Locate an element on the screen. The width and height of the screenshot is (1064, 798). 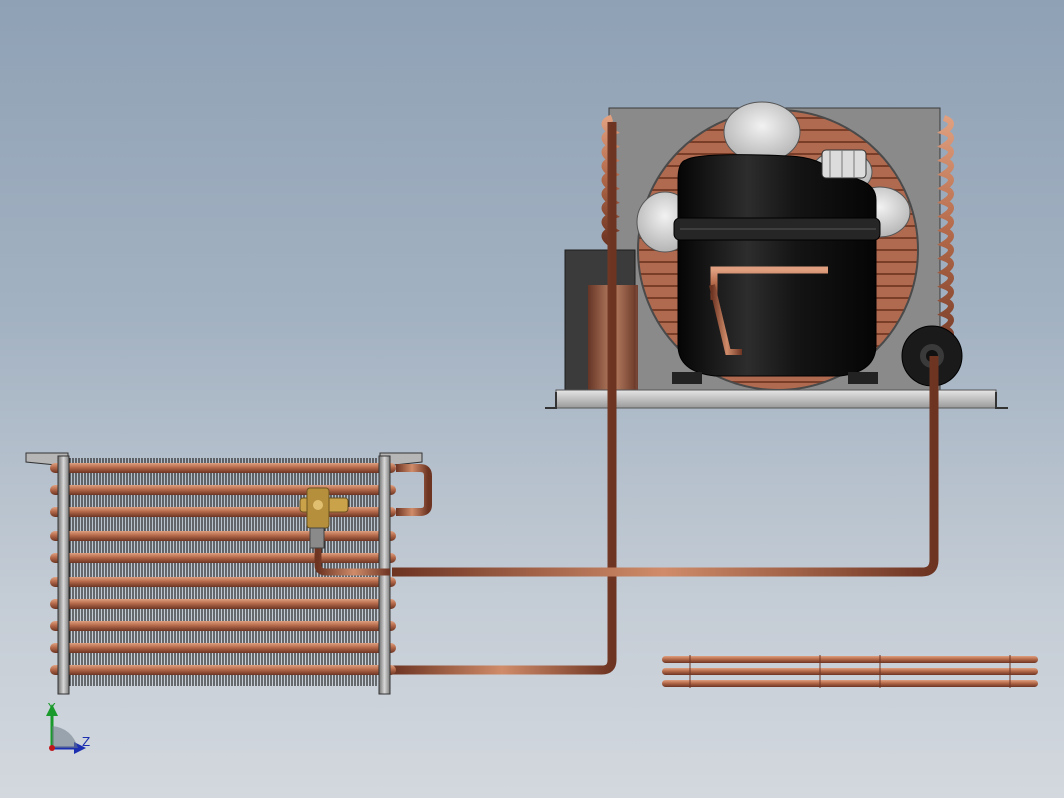
axis-triad: Y Z is located at coordinates (68, 727).